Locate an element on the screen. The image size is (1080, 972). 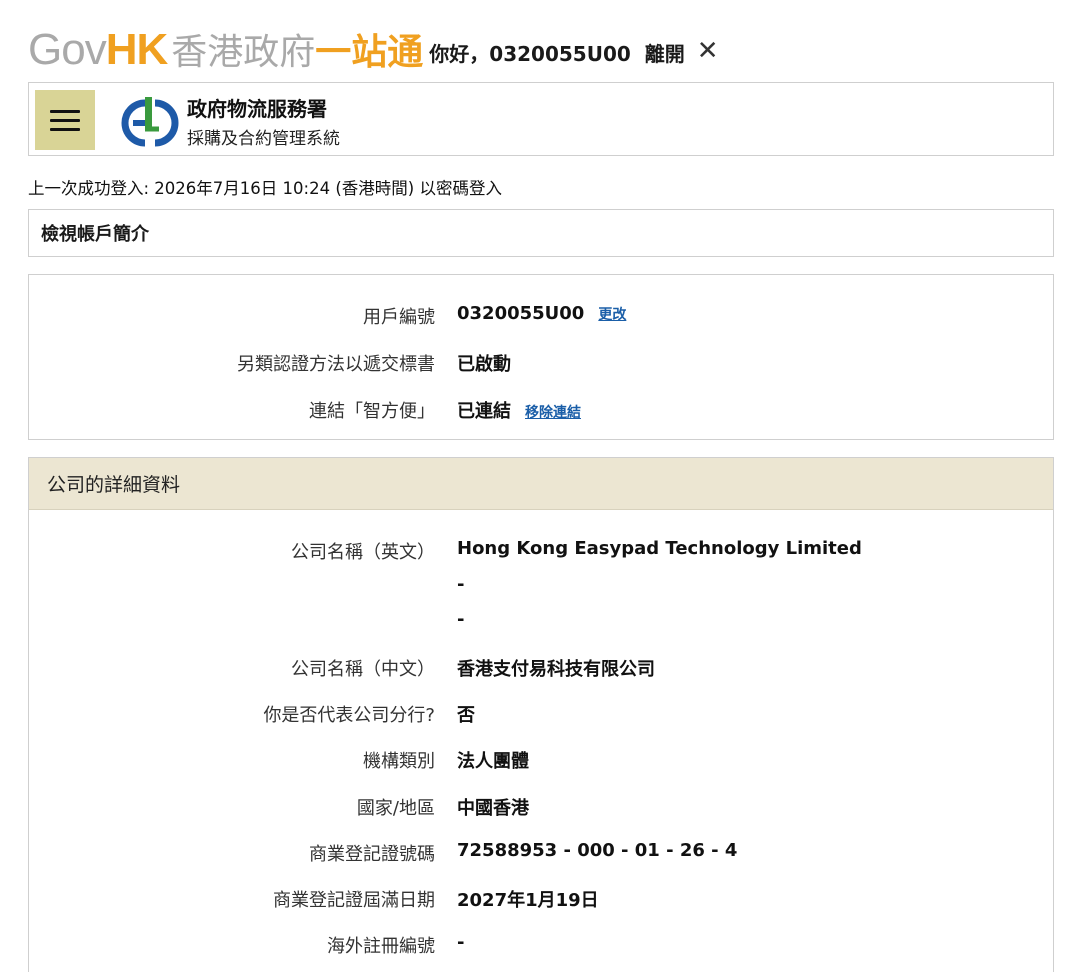
org-type-label: 機構類別 is located at coordinates (399, 761).